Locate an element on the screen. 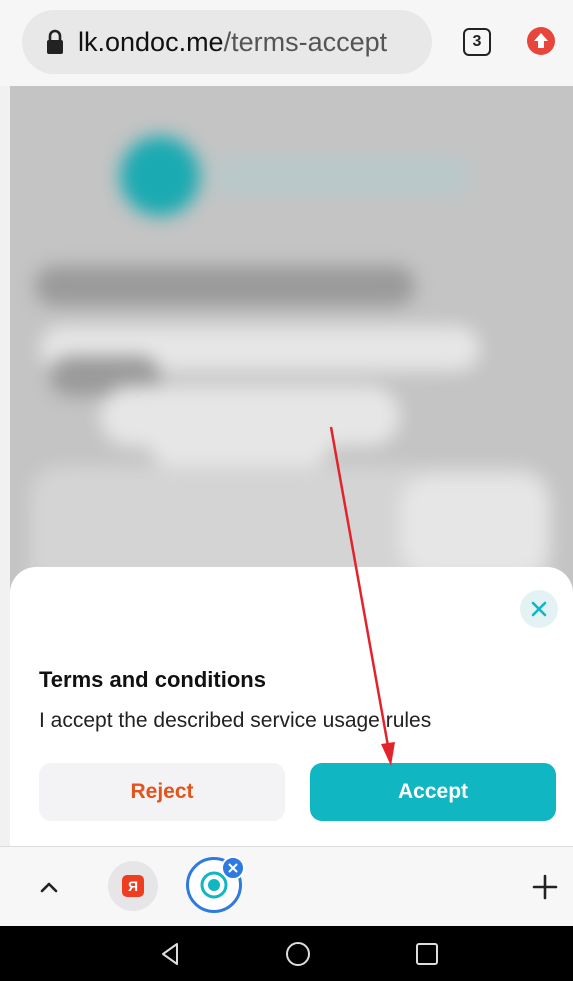 The height and width of the screenshot is (981, 573). home-icon is located at coordinates (298, 954).